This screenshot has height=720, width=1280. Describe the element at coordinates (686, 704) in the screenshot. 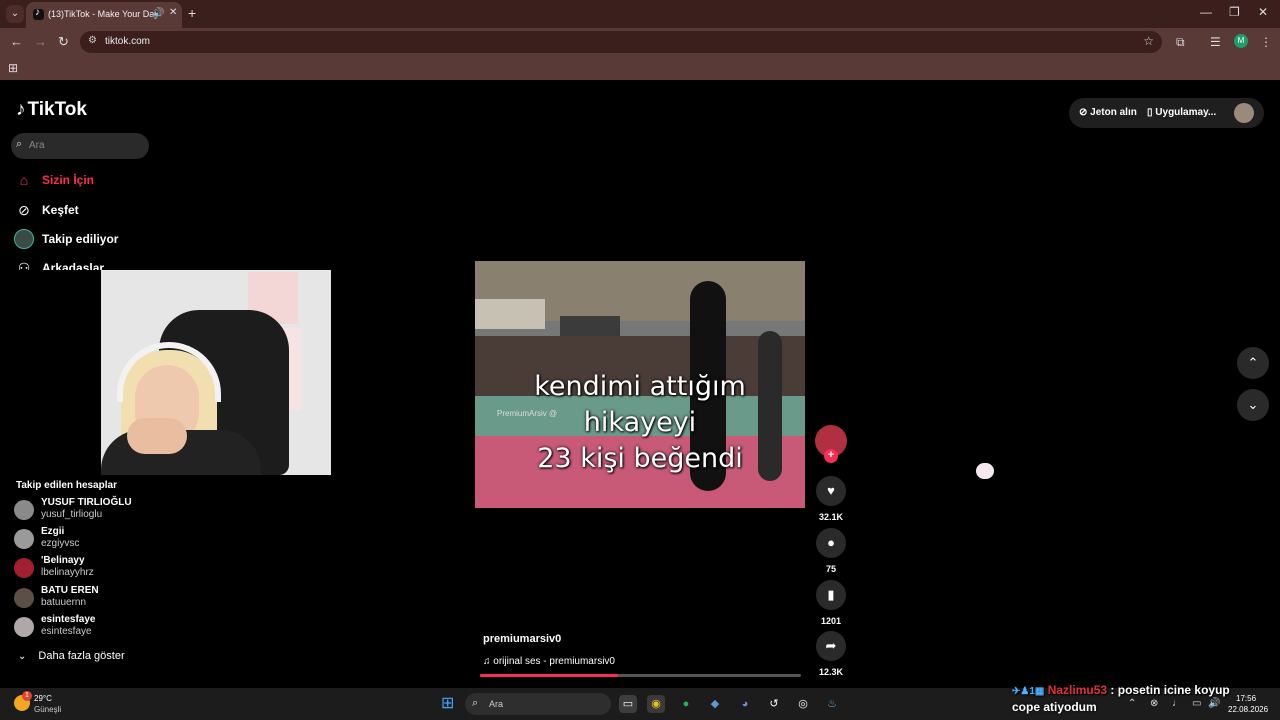

I see `spotify-icon: ●` at that location.